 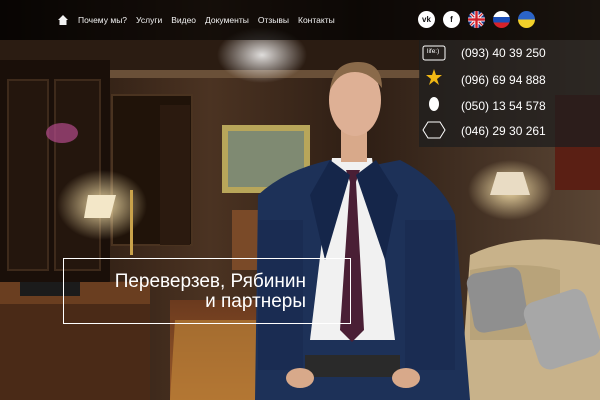 What do you see at coordinates (503, 131) in the screenshot?
I see `phone-cdma: (046) 29 30 261` at bounding box center [503, 131].